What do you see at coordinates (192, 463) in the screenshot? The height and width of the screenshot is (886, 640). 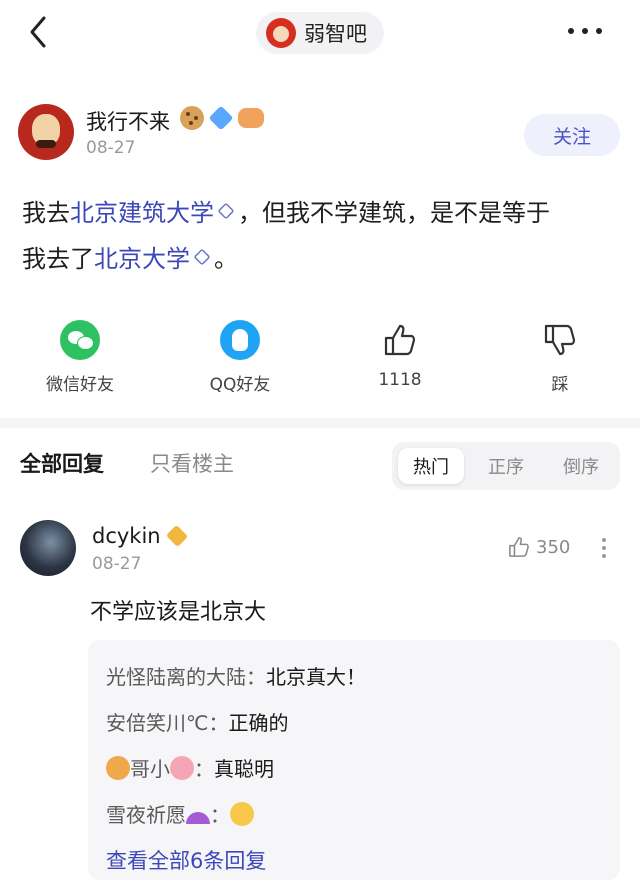 I see `tab-owner-only: 只看楼主` at bounding box center [192, 463].